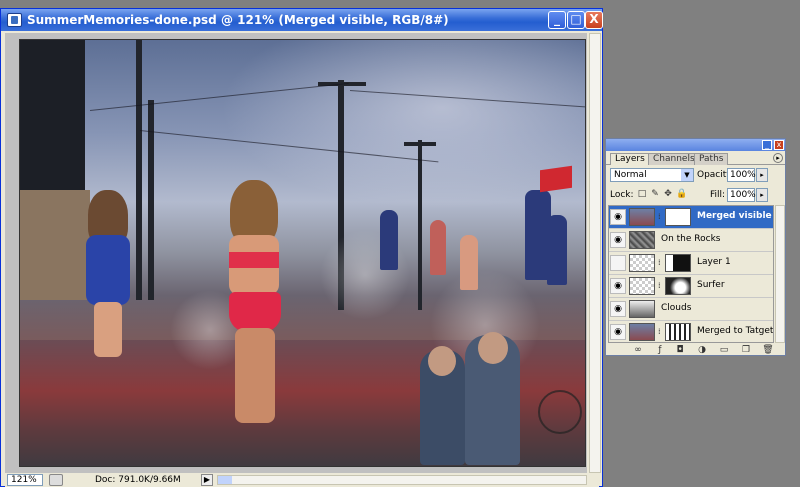 The height and width of the screenshot is (487, 800). What do you see at coordinates (767, 145) in the screenshot?
I see `panel-minimize-button: _` at bounding box center [767, 145].